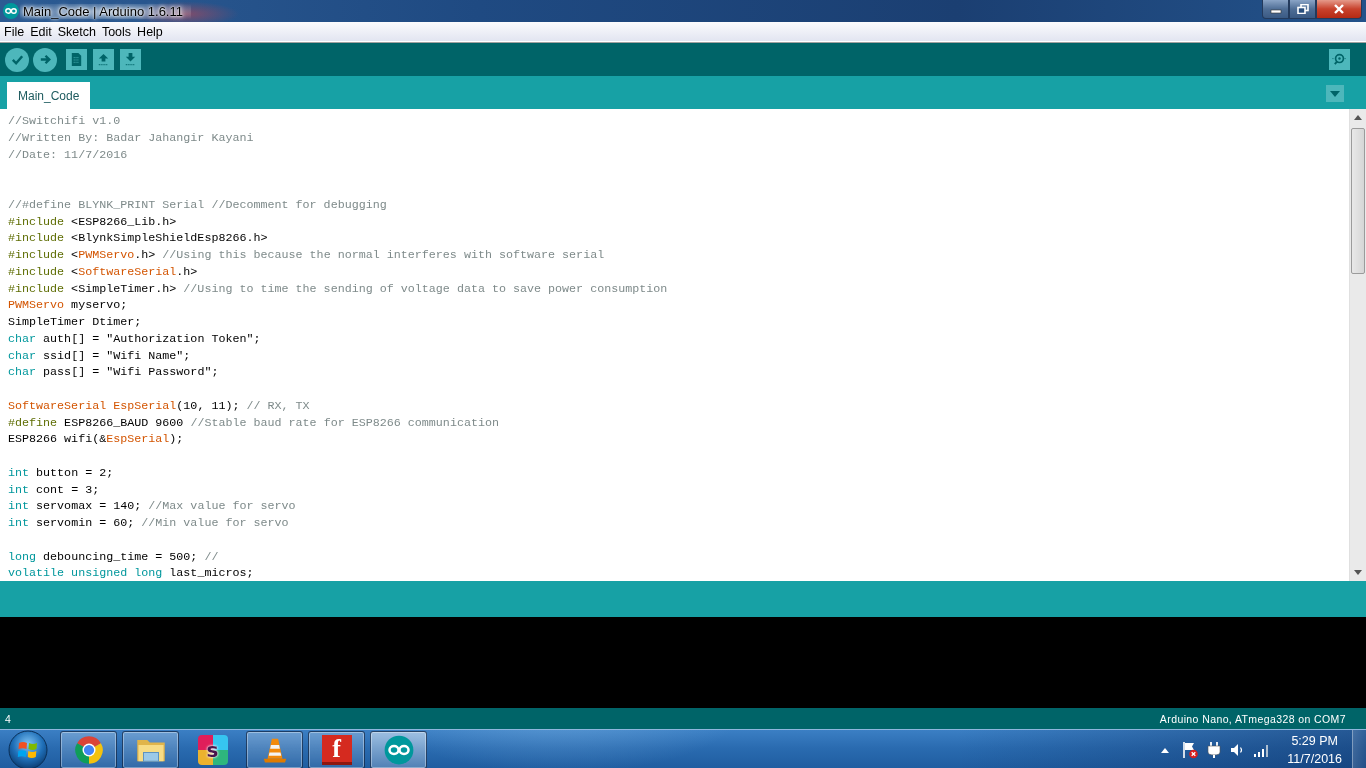  I want to click on code-line: char pass[] = "Wifi Password";, so click(113, 372).